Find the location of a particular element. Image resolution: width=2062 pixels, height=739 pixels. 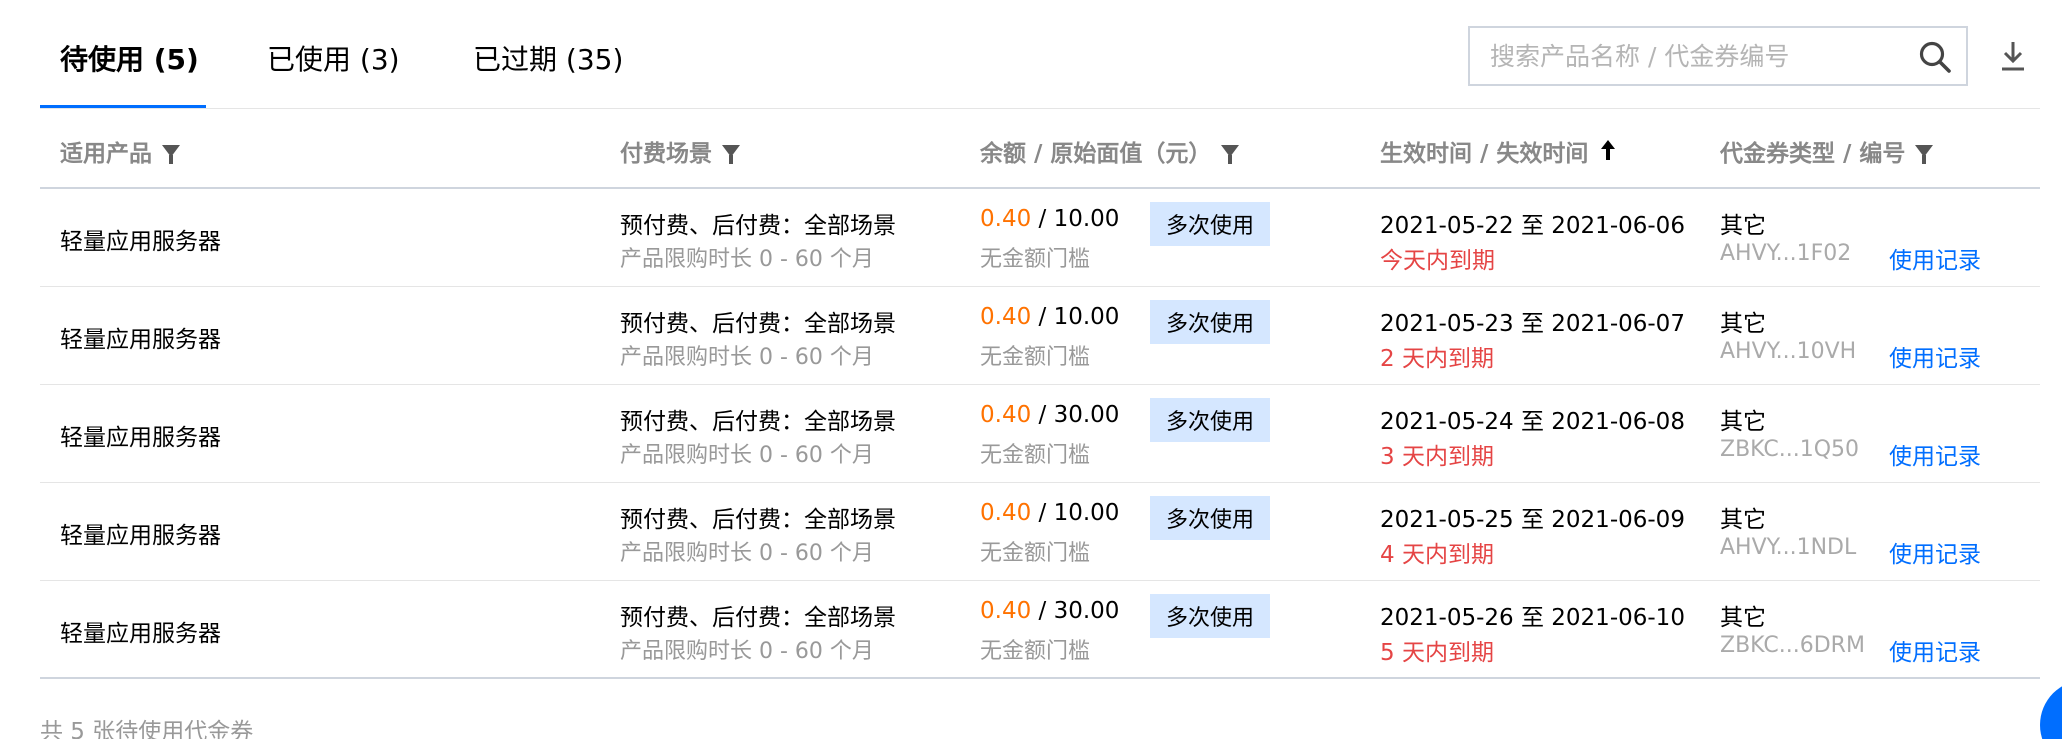

voucher-tabs: 待使用 (5) 已使用 (3) 已过期 (35) is located at coordinates (540, 55).